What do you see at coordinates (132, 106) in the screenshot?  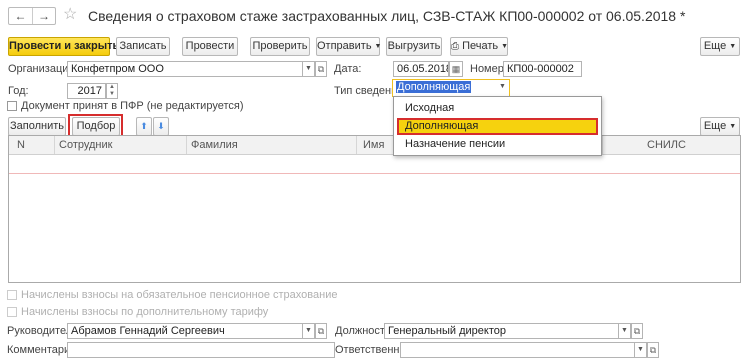 I see `pfr-accepted-label: Документ принят в ПФР (не редактируется)` at bounding box center [132, 106].